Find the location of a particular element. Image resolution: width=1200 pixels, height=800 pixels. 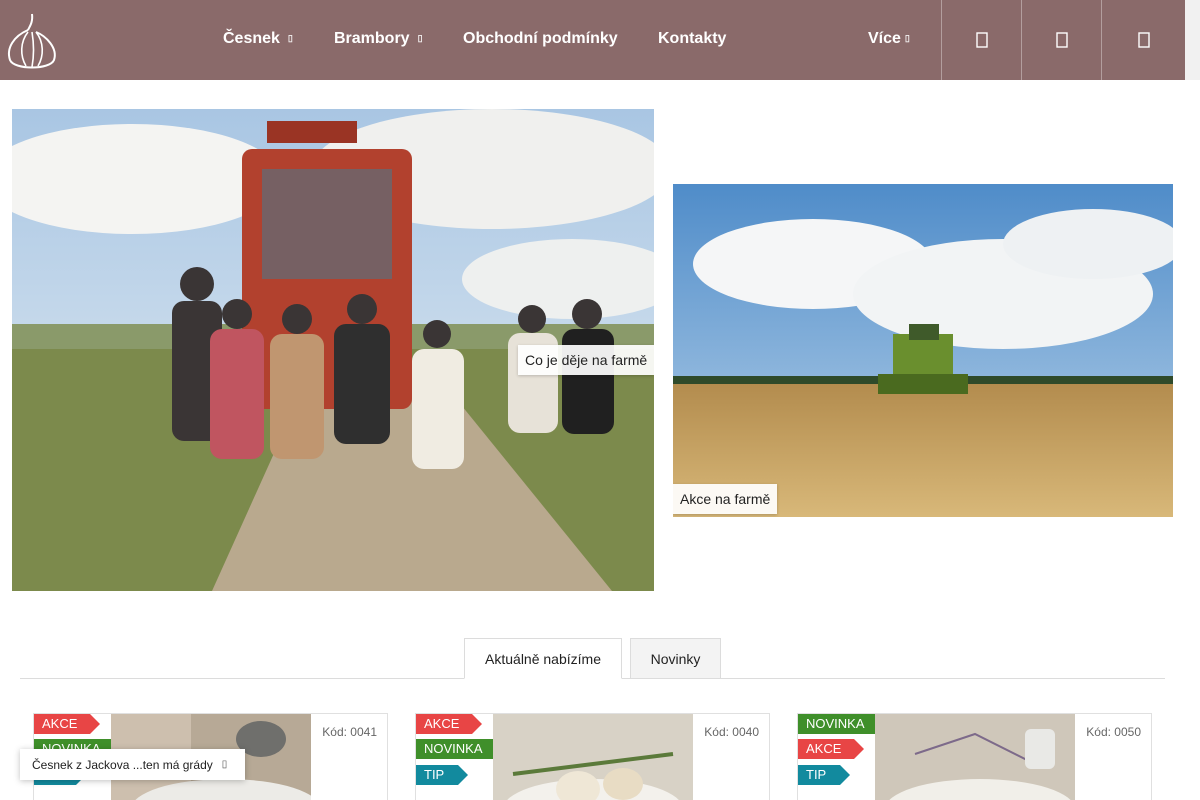

nav-kontakty-label: Kontakty is located at coordinates (692, 38).